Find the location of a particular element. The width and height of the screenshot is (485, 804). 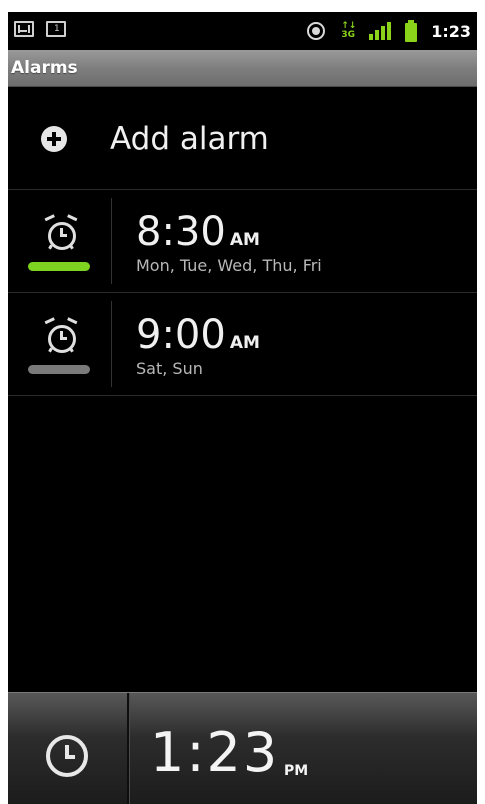

status-time: 1:23 is located at coordinates (451, 31).